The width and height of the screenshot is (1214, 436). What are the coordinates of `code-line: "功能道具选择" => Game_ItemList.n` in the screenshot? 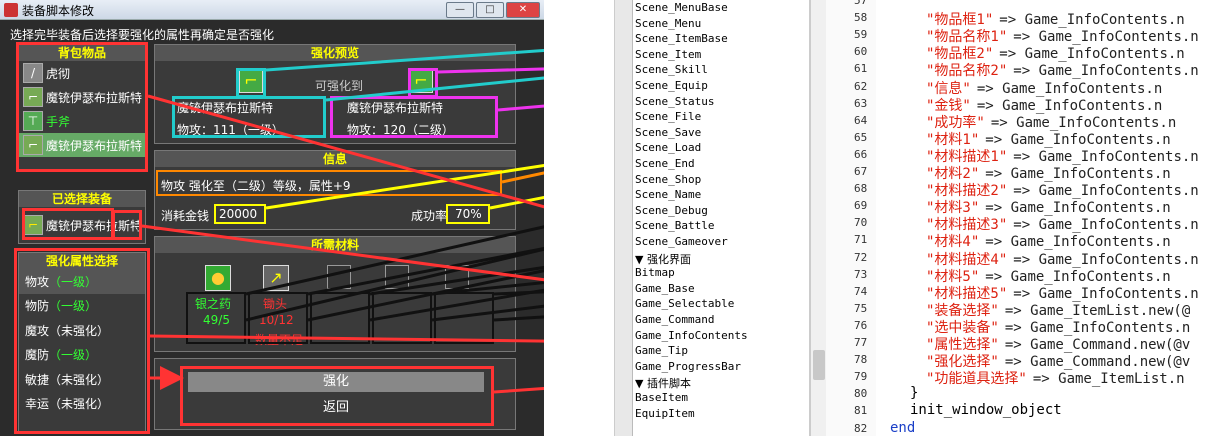 It's located at (1055, 378).